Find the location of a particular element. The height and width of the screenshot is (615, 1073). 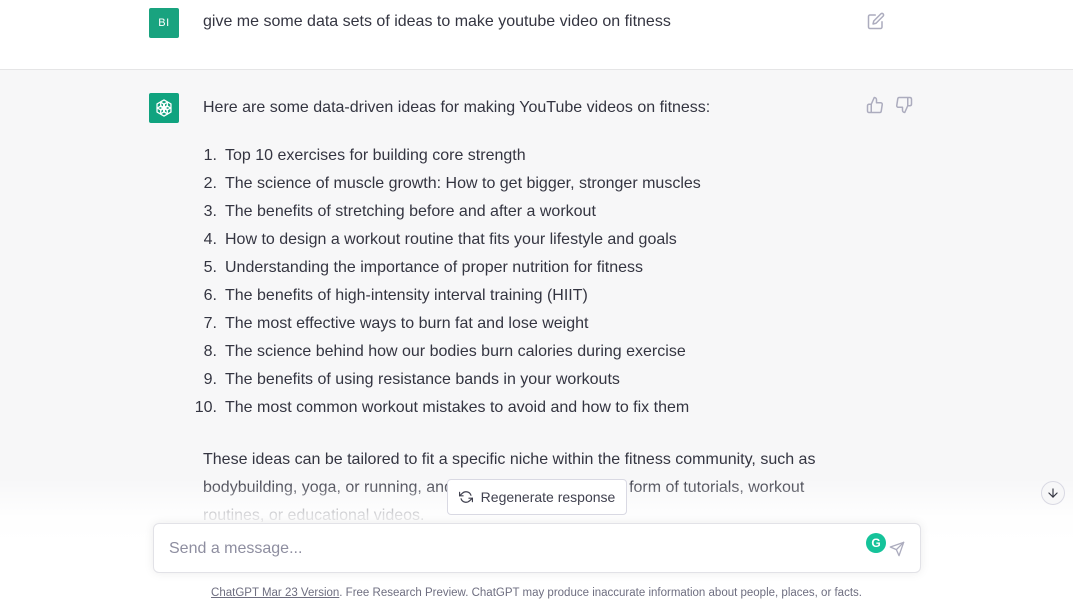

list-number: 4. is located at coordinates (210, 239).